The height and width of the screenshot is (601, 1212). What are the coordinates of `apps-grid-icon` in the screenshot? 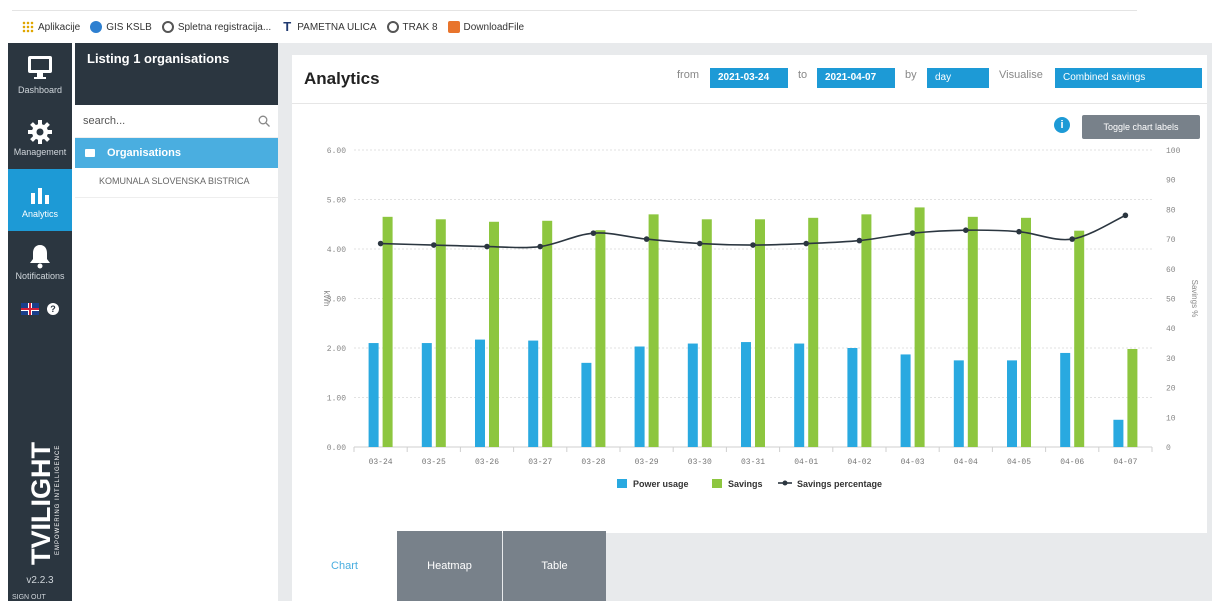 It's located at (28, 27).